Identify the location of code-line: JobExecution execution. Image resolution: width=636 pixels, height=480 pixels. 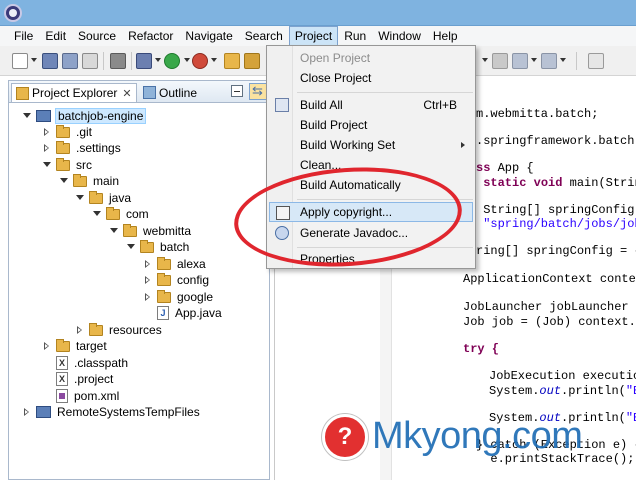
(562, 376).